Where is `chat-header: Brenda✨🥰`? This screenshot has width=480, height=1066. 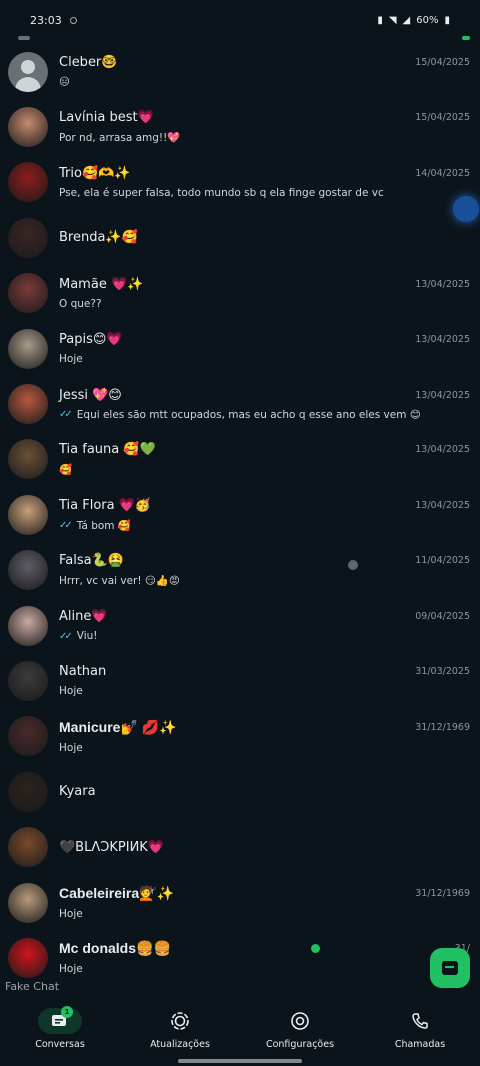 chat-header: Brenda✨🥰 is located at coordinates (269, 237).